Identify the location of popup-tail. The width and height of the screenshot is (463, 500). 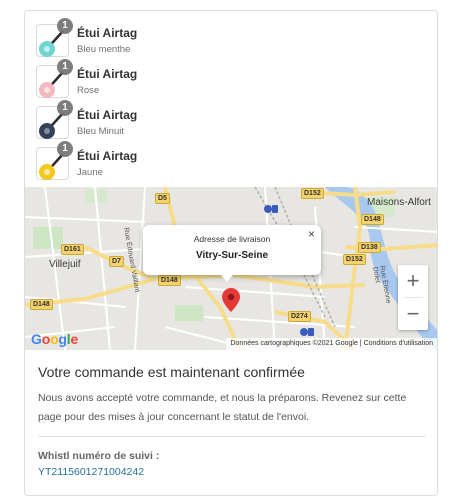
(227, 278).